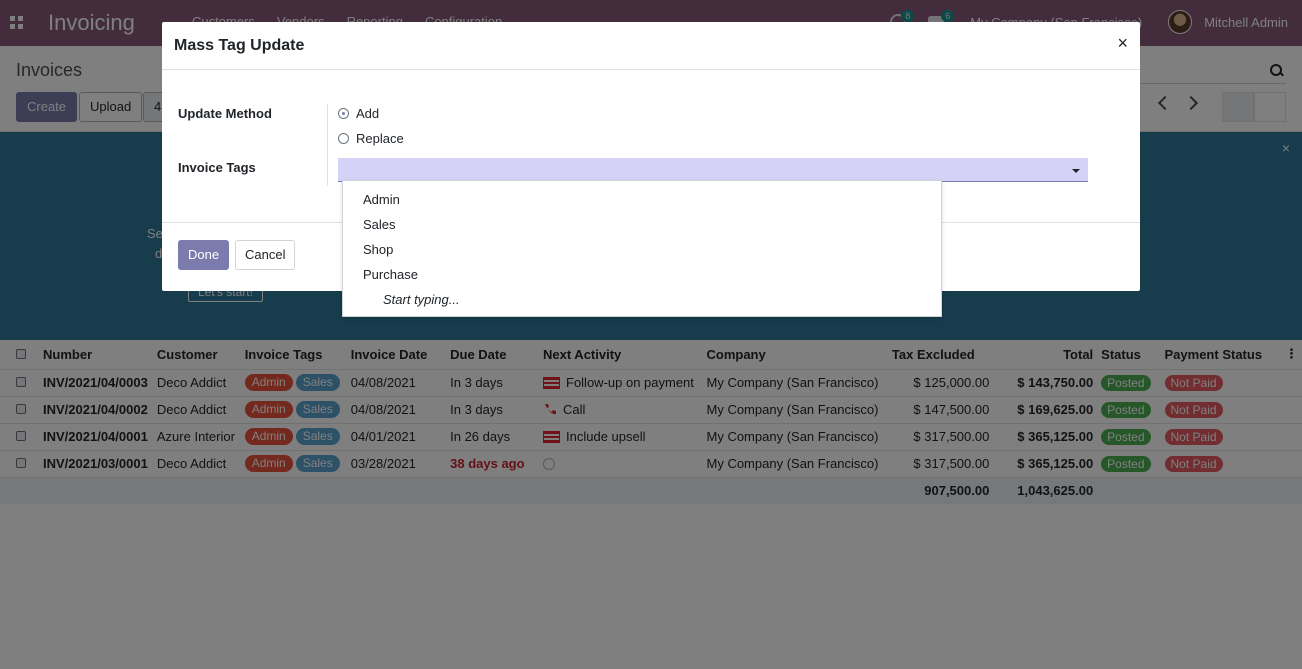 This screenshot has height=669, width=1302. I want to click on dropdown-item-admin: Admin, so click(642, 199).